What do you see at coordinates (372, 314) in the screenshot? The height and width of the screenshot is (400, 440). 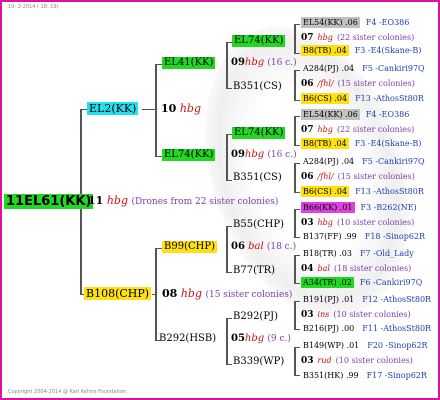 I see `g4-note-19: (10 sister colonies)` at bounding box center [372, 314].